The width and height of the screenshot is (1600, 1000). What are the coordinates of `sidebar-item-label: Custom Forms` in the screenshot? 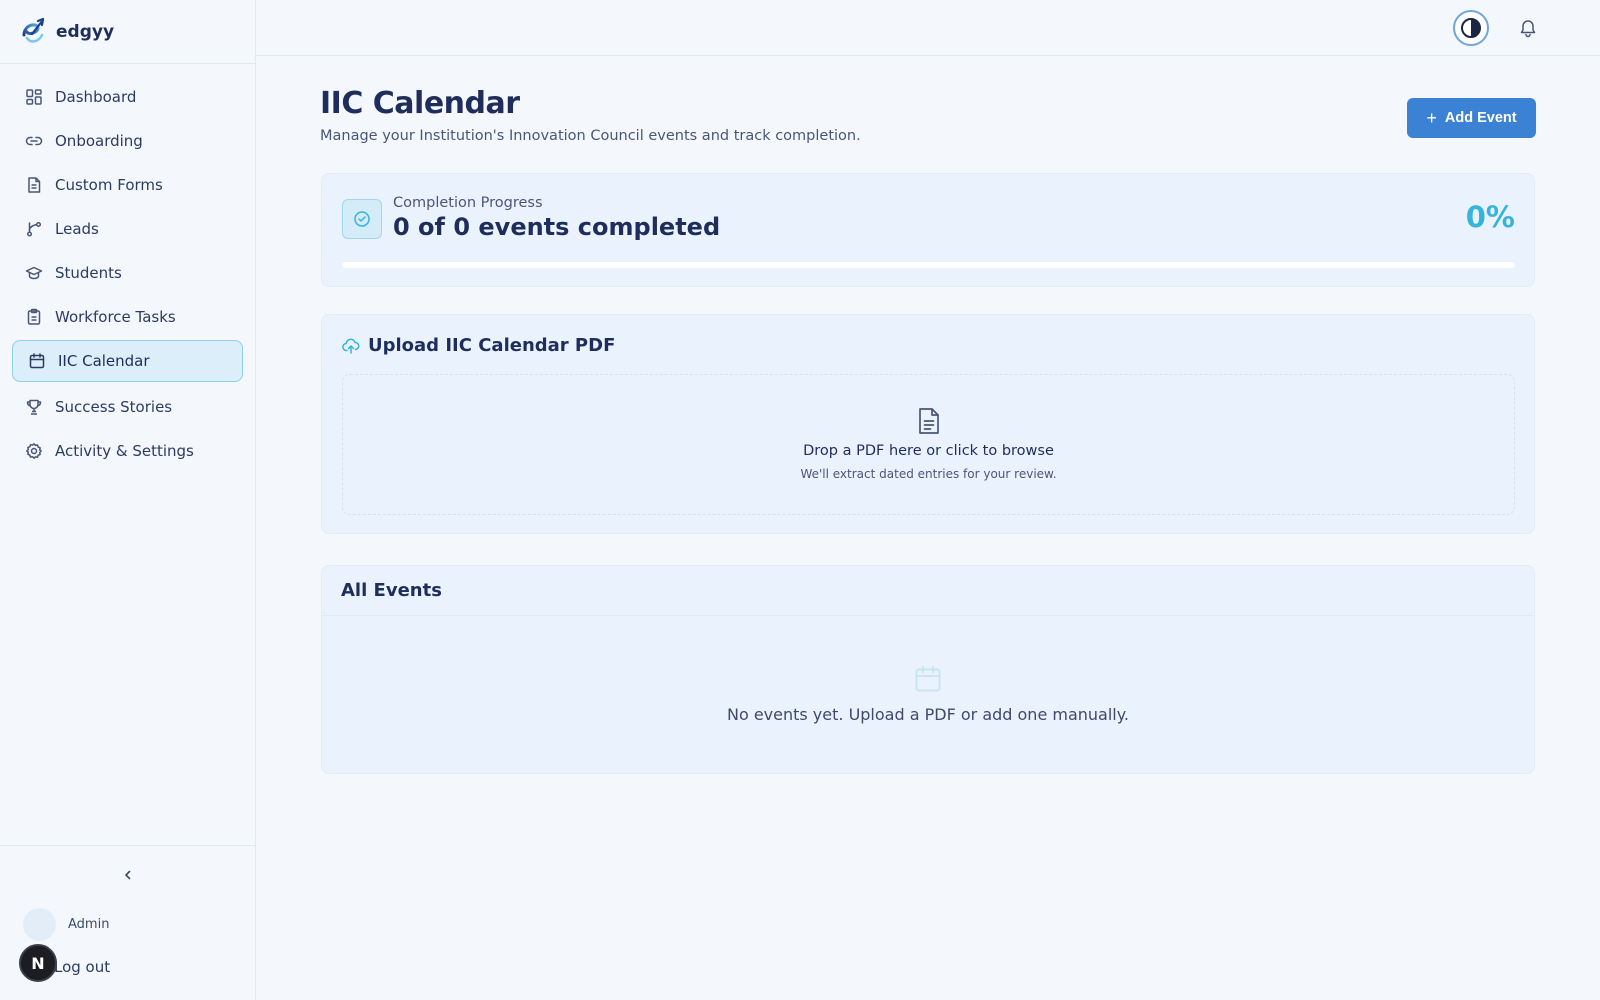 It's located at (109, 185).